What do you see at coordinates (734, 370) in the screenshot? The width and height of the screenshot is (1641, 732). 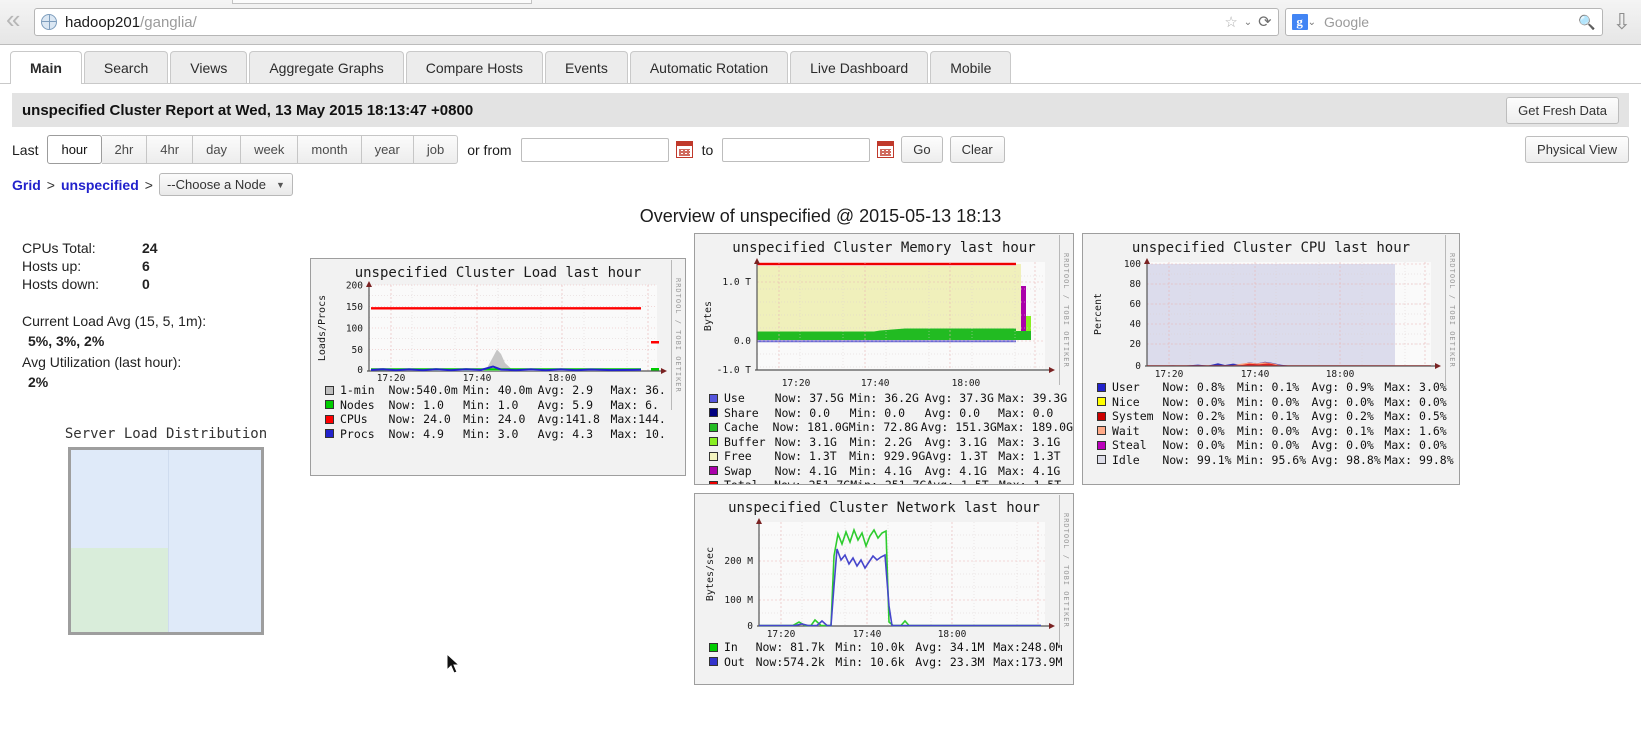 I see `svg-text: -1.0 T` at bounding box center [734, 370].